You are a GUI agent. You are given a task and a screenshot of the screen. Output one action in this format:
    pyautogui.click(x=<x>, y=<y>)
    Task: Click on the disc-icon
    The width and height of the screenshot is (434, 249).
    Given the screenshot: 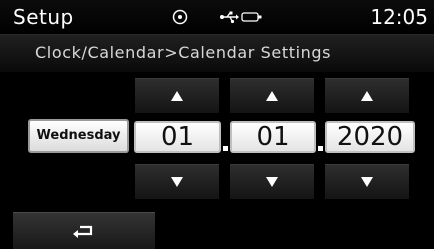 What is the action you would take?
    pyautogui.click(x=180, y=17)
    